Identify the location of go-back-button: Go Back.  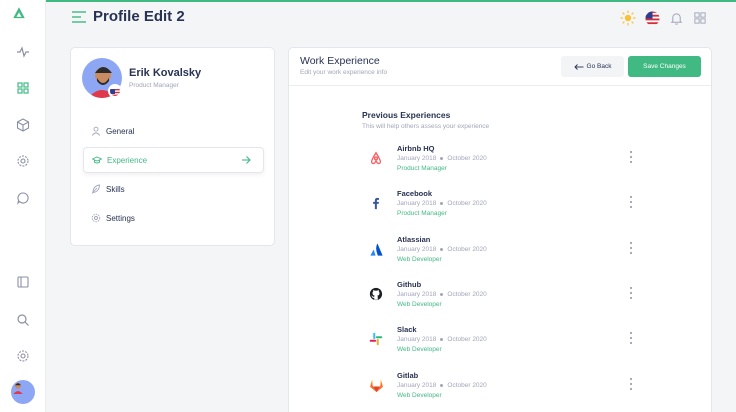
(592, 66).